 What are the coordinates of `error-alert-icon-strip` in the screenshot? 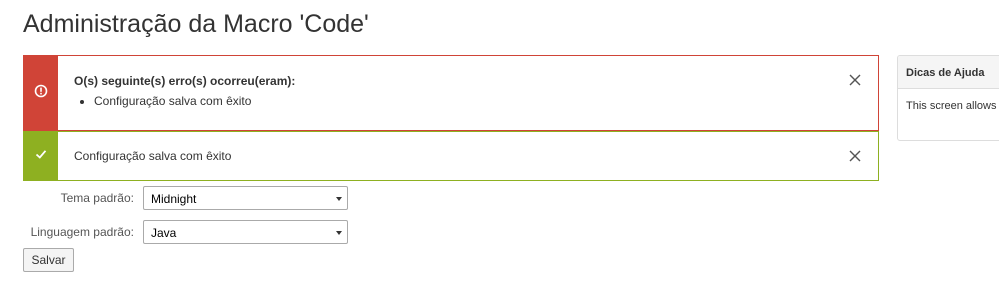 It's located at (41, 93).